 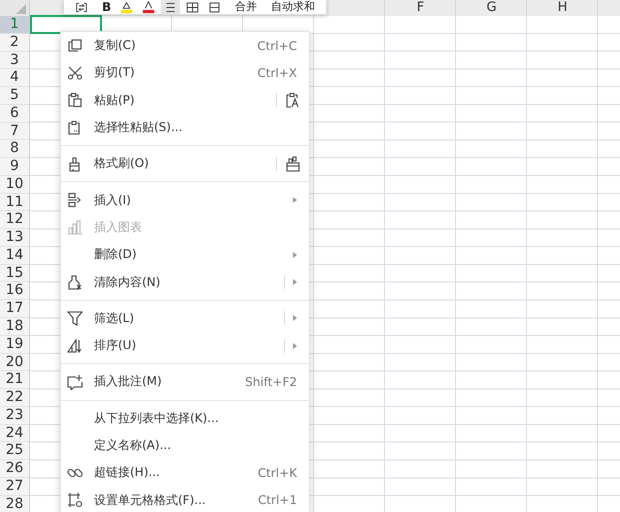 What do you see at coordinates (14, 327) in the screenshot?
I see `row-header: 18` at bounding box center [14, 327].